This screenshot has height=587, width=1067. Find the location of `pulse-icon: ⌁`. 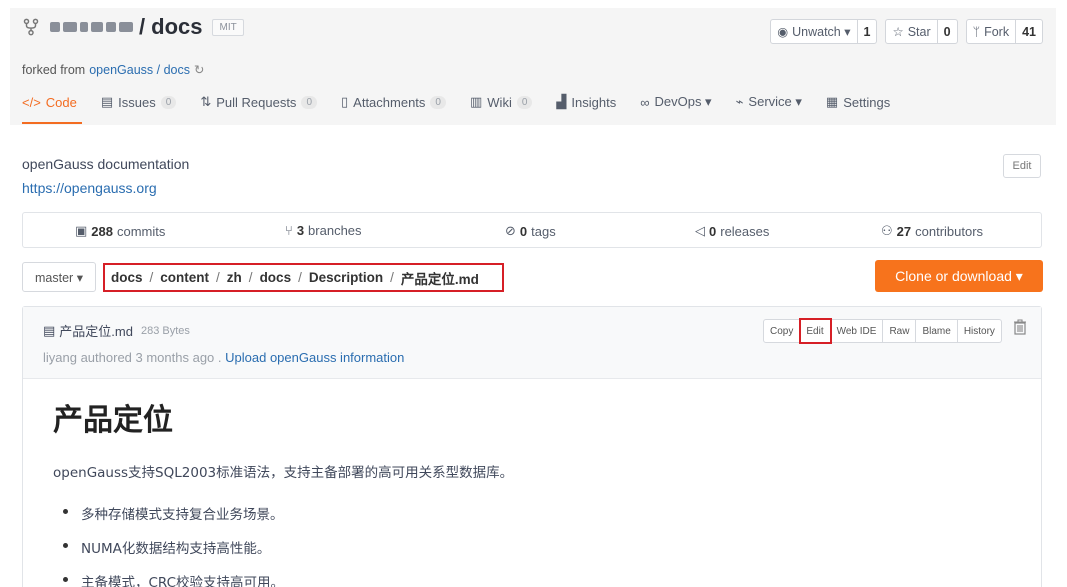

pulse-icon: ⌁ is located at coordinates (739, 101).